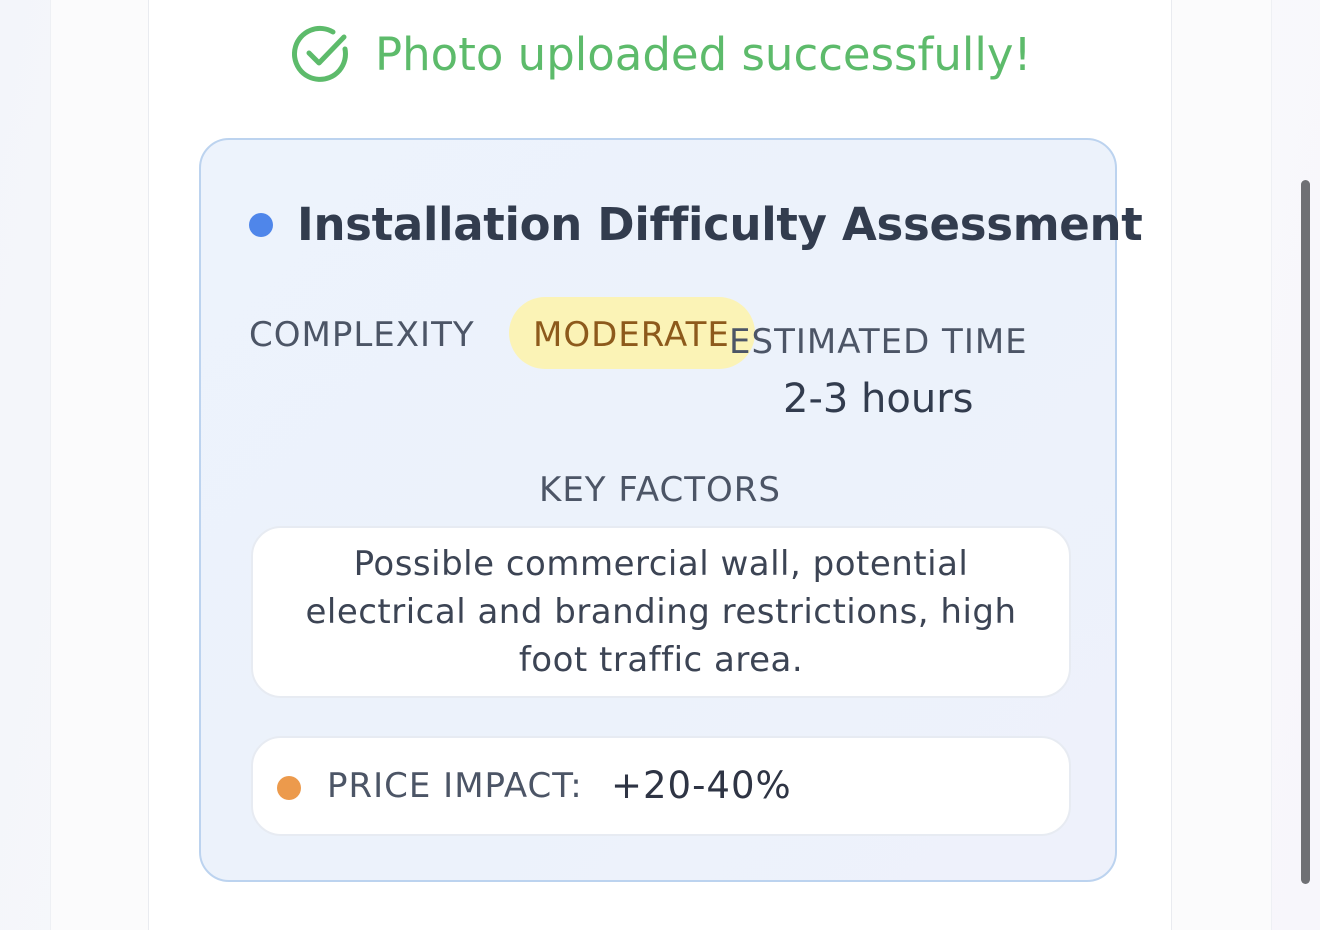 The width and height of the screenshot is (1320, 930). I want to click on upload-success-message: Photo uploaded successfully!, so click(662, 54).